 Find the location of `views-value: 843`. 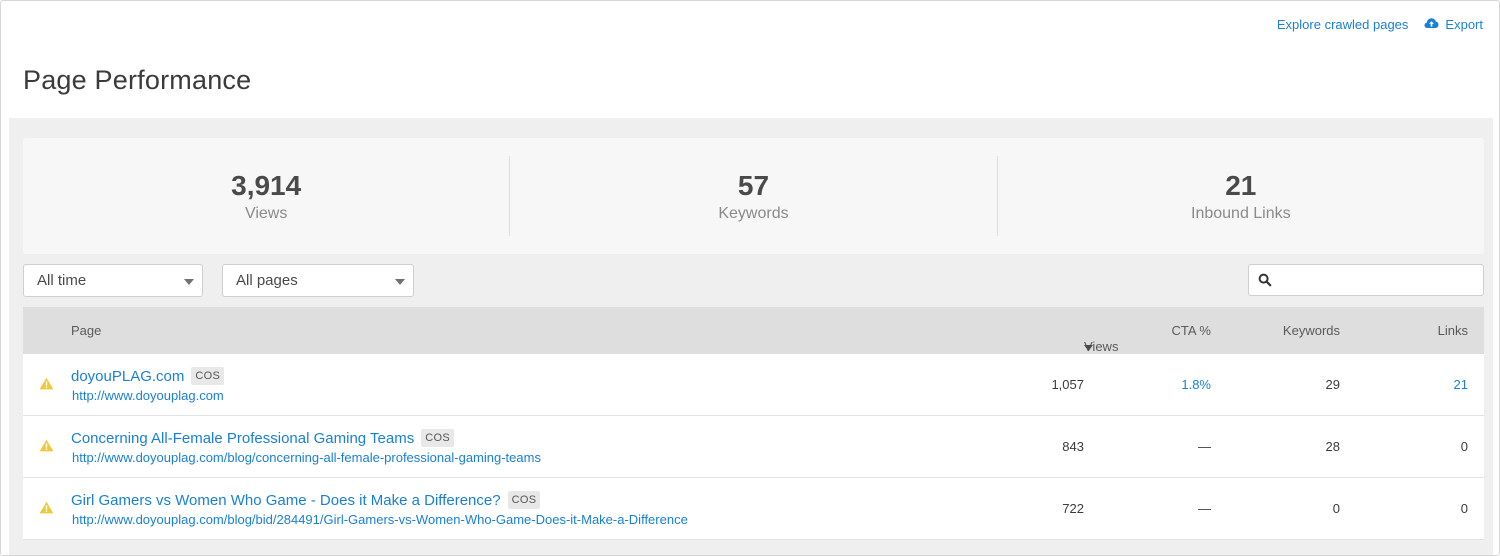

views-value: 843 is located at coordinates (1073, 446).